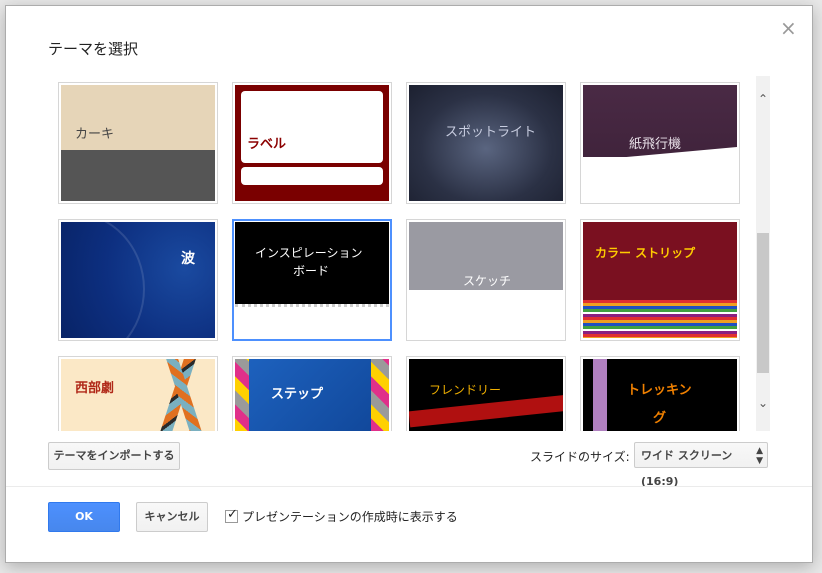 Image resolution: width=822 pixels, height=573 pixels. Describe the element at coordinates (660, 418) in the screenshot. I see `theme-name-line2: グ` at that location.